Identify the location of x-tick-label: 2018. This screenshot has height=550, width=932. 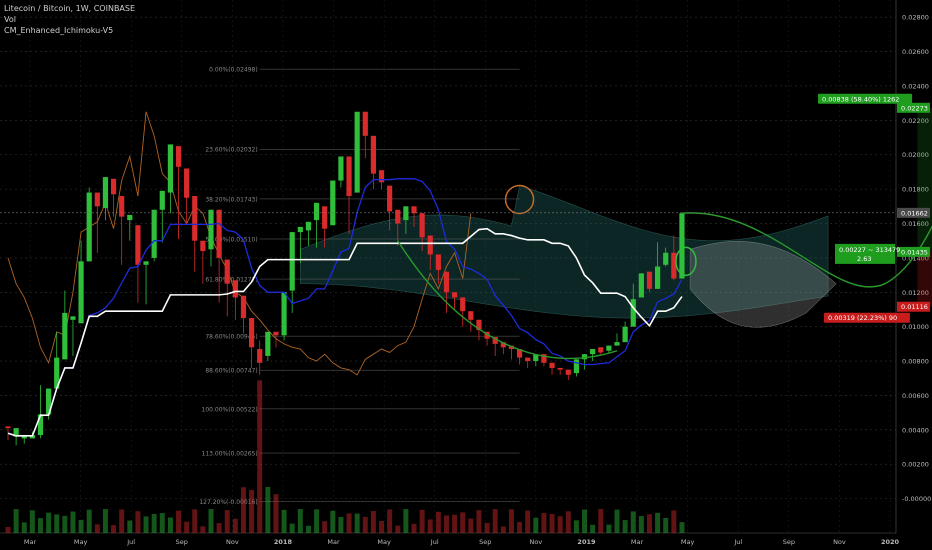
(283, 542).